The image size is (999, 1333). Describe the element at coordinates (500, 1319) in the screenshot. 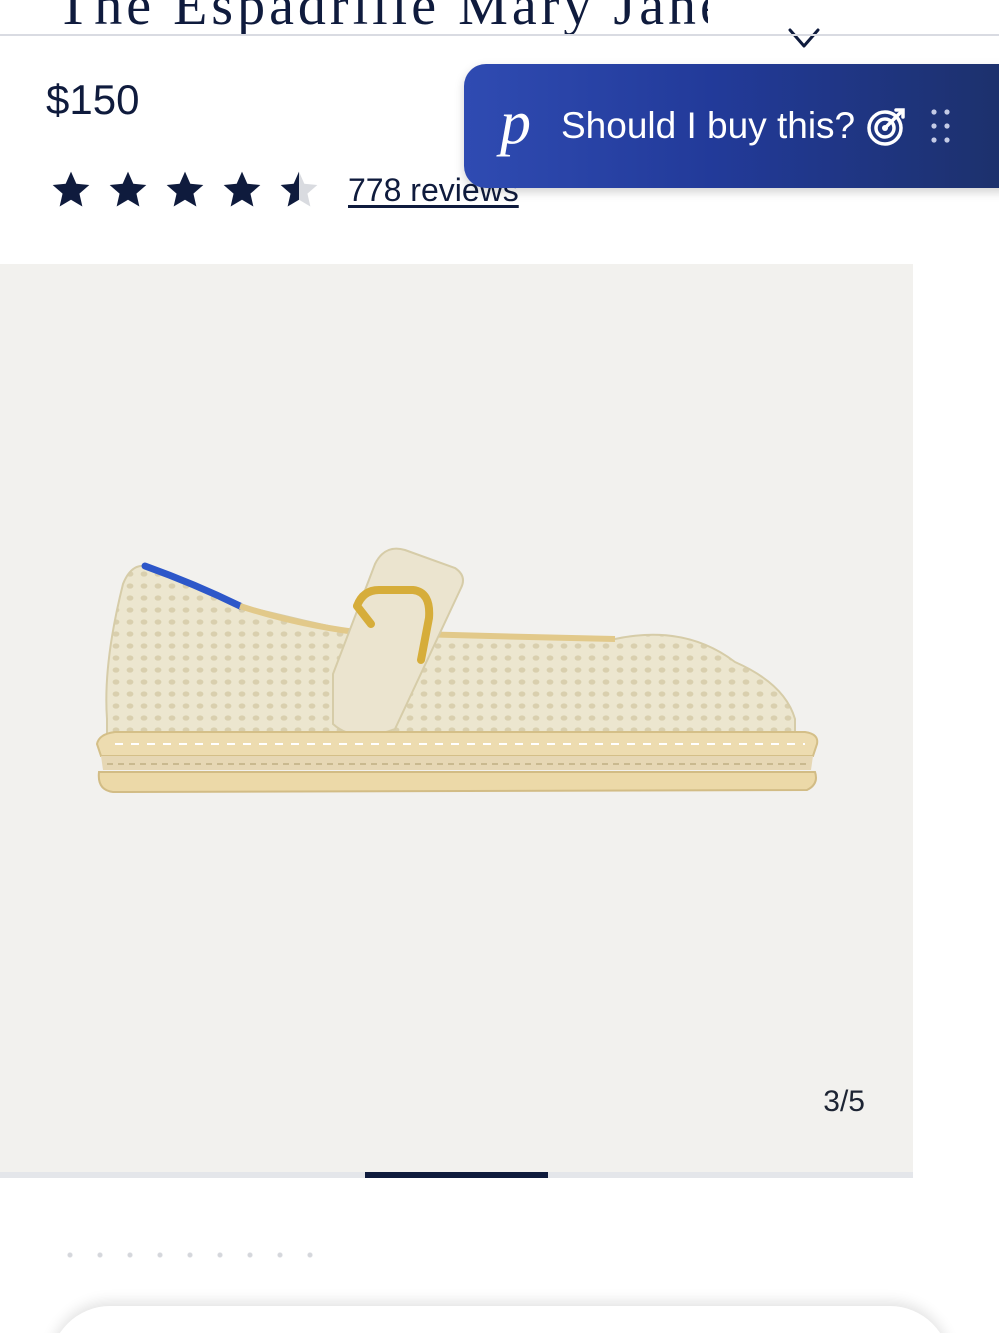

I see `bottom-sheet` at that location.